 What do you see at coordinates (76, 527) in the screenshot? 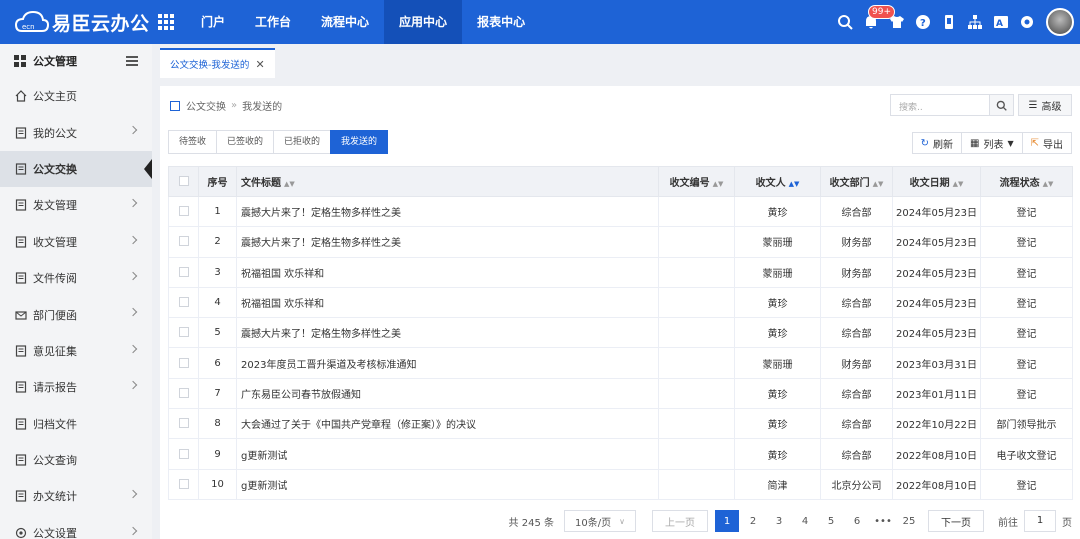
I see `sidebar-item: 公文设置` at bounding box center [76, 527].